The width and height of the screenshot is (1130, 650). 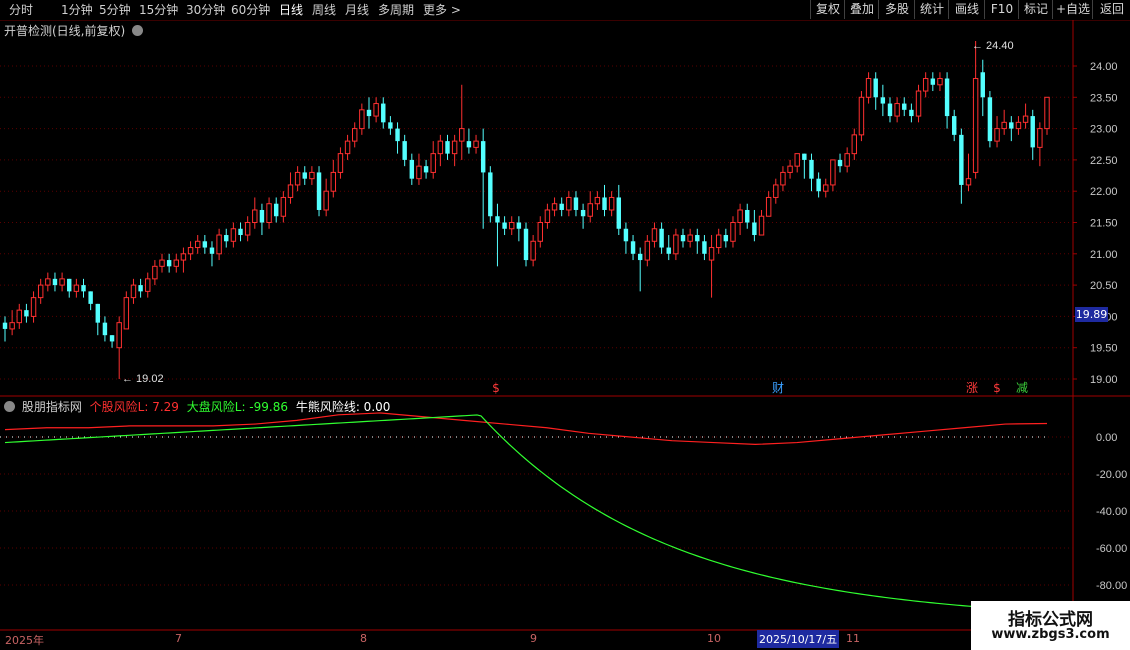 I want to click on date-highlight: 2025/10/17/五, so click(x=798, y=639).